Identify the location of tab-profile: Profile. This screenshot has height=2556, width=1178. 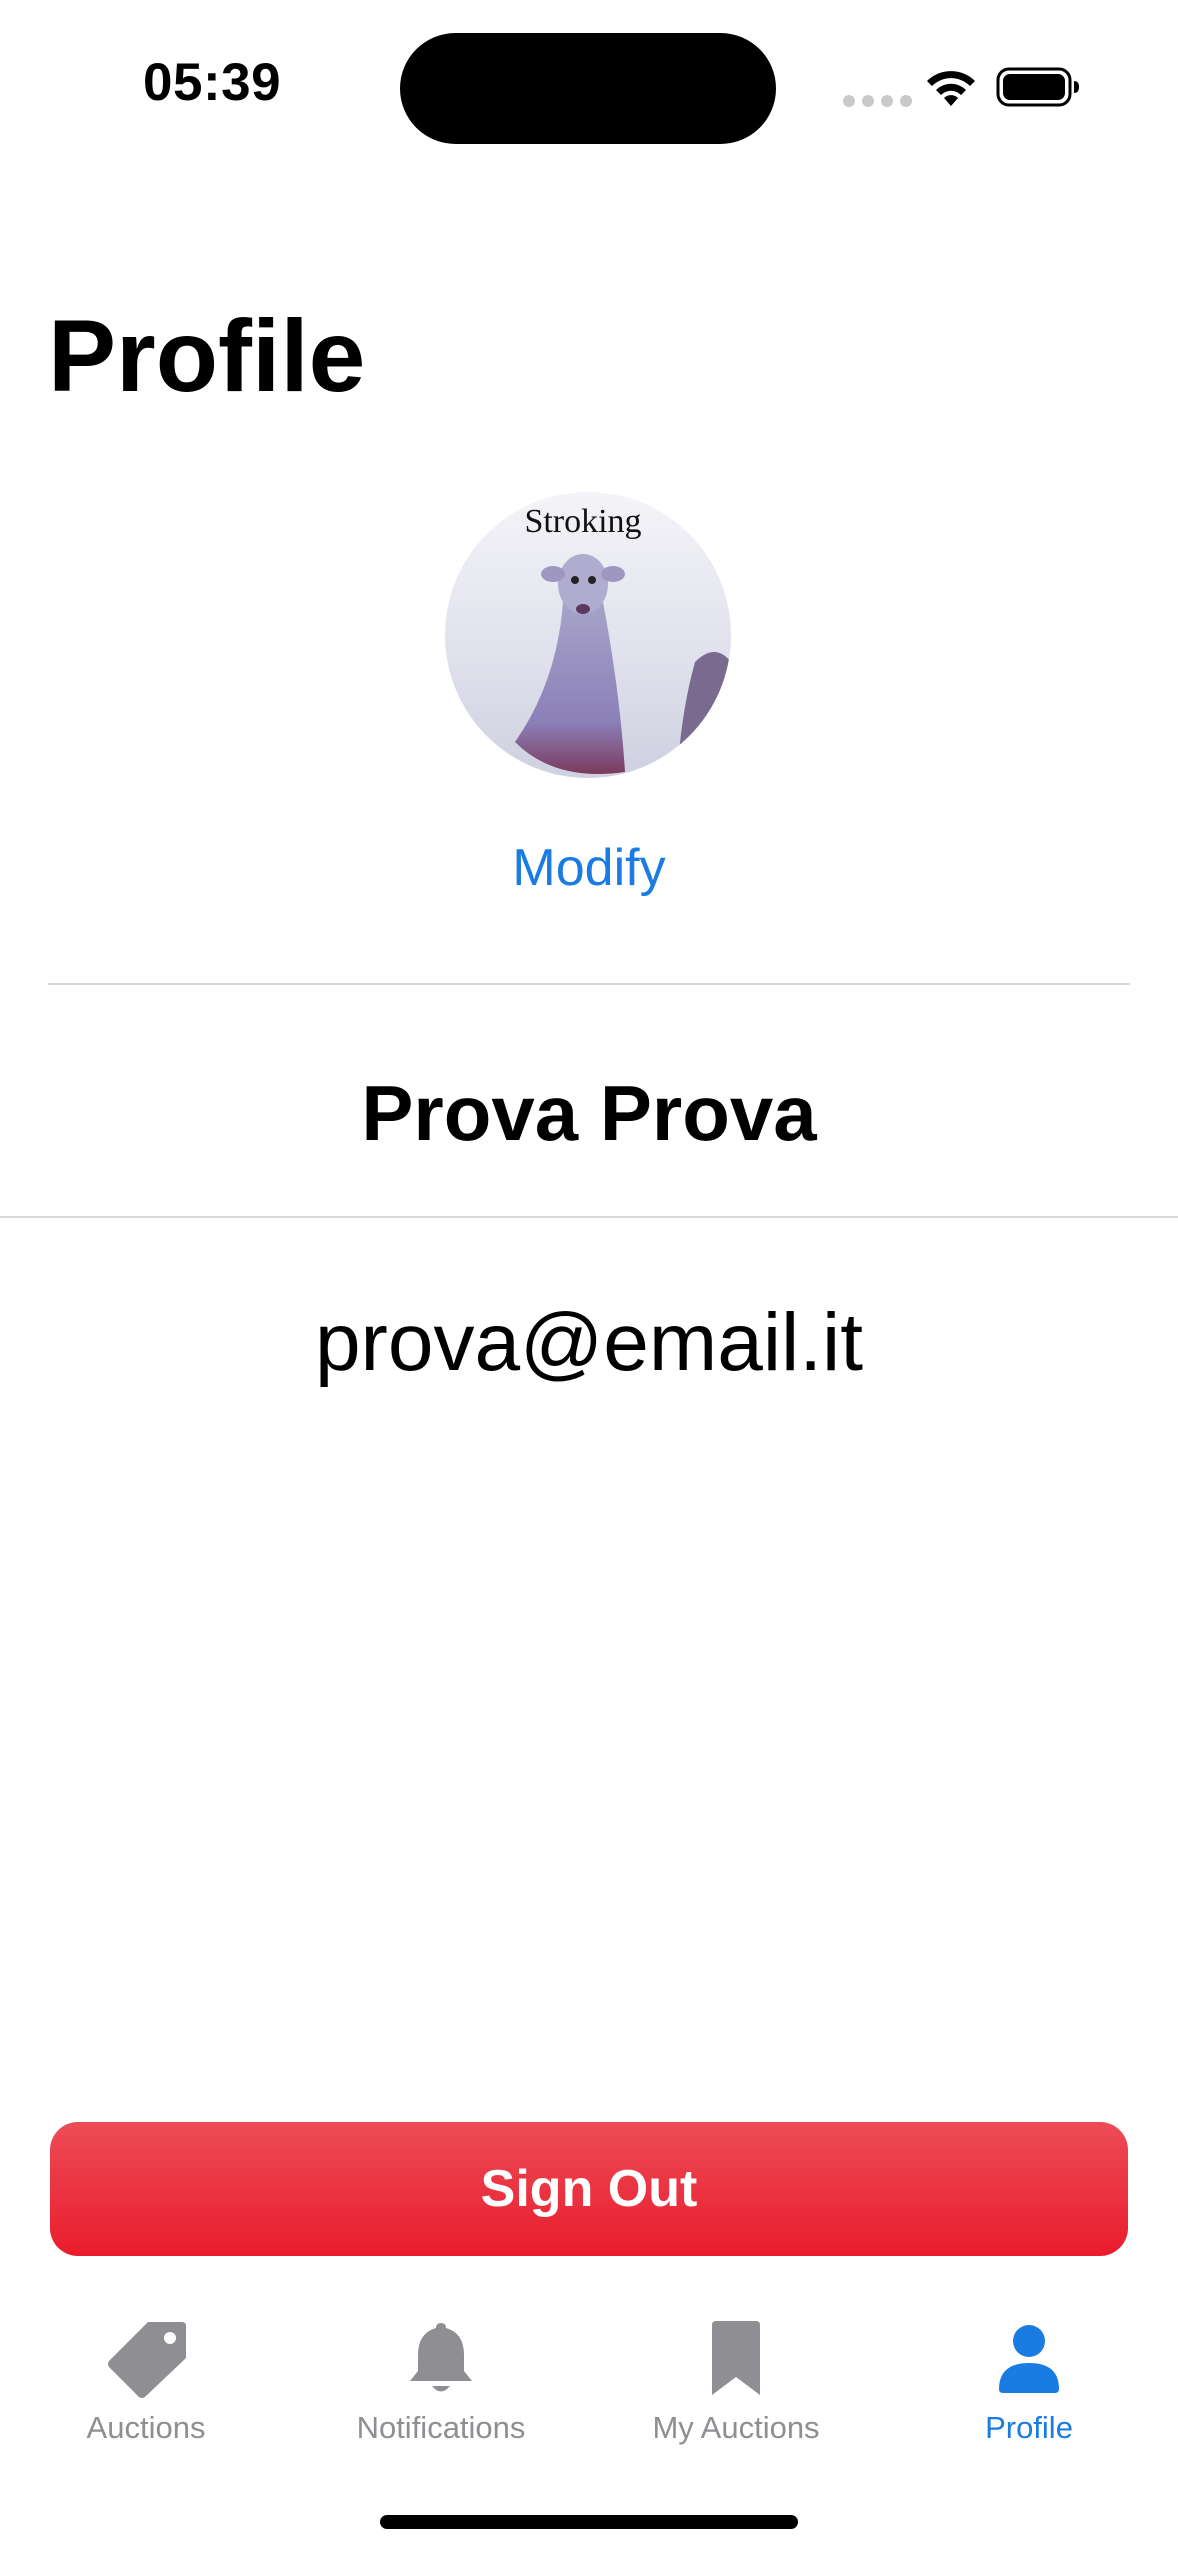
(1029, 2388).